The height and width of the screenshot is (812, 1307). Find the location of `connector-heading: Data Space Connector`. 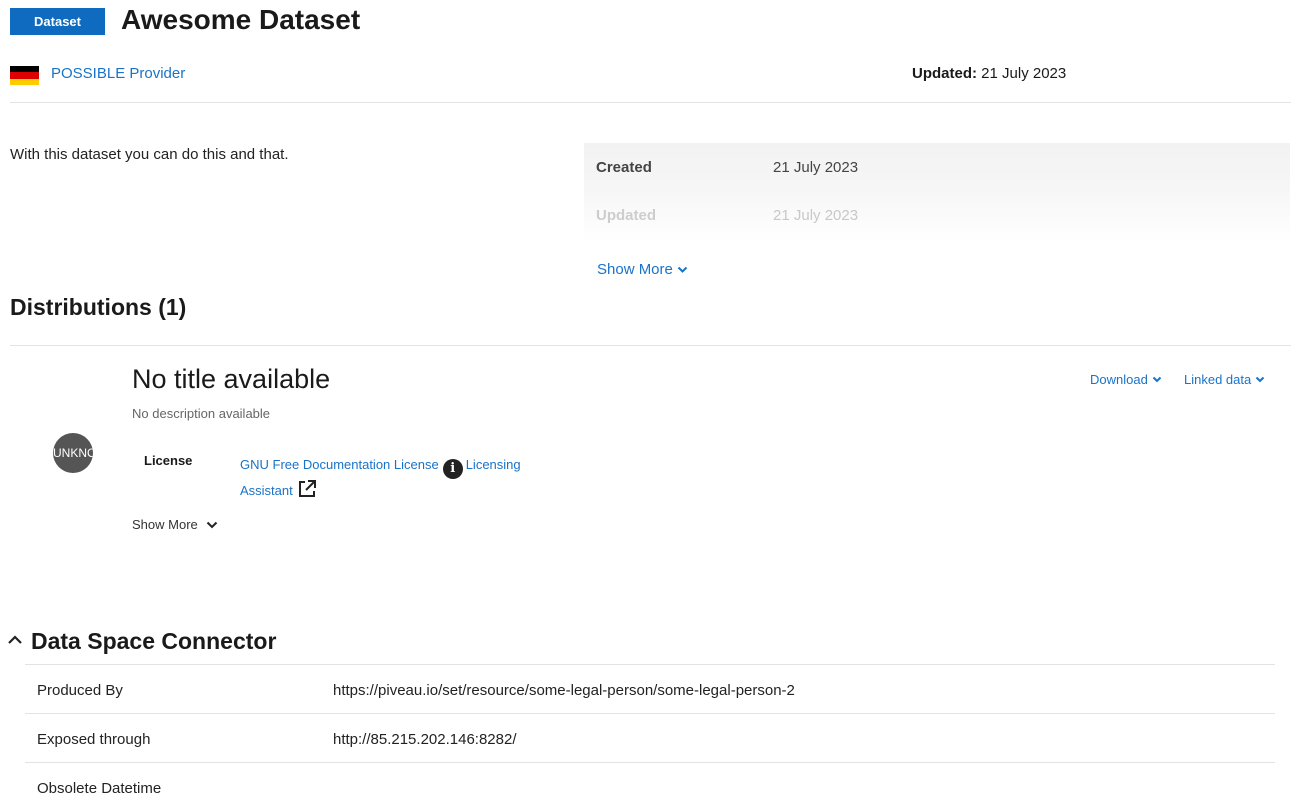

connector-heading: Data Space Connector is located at coordinates (154, 641).